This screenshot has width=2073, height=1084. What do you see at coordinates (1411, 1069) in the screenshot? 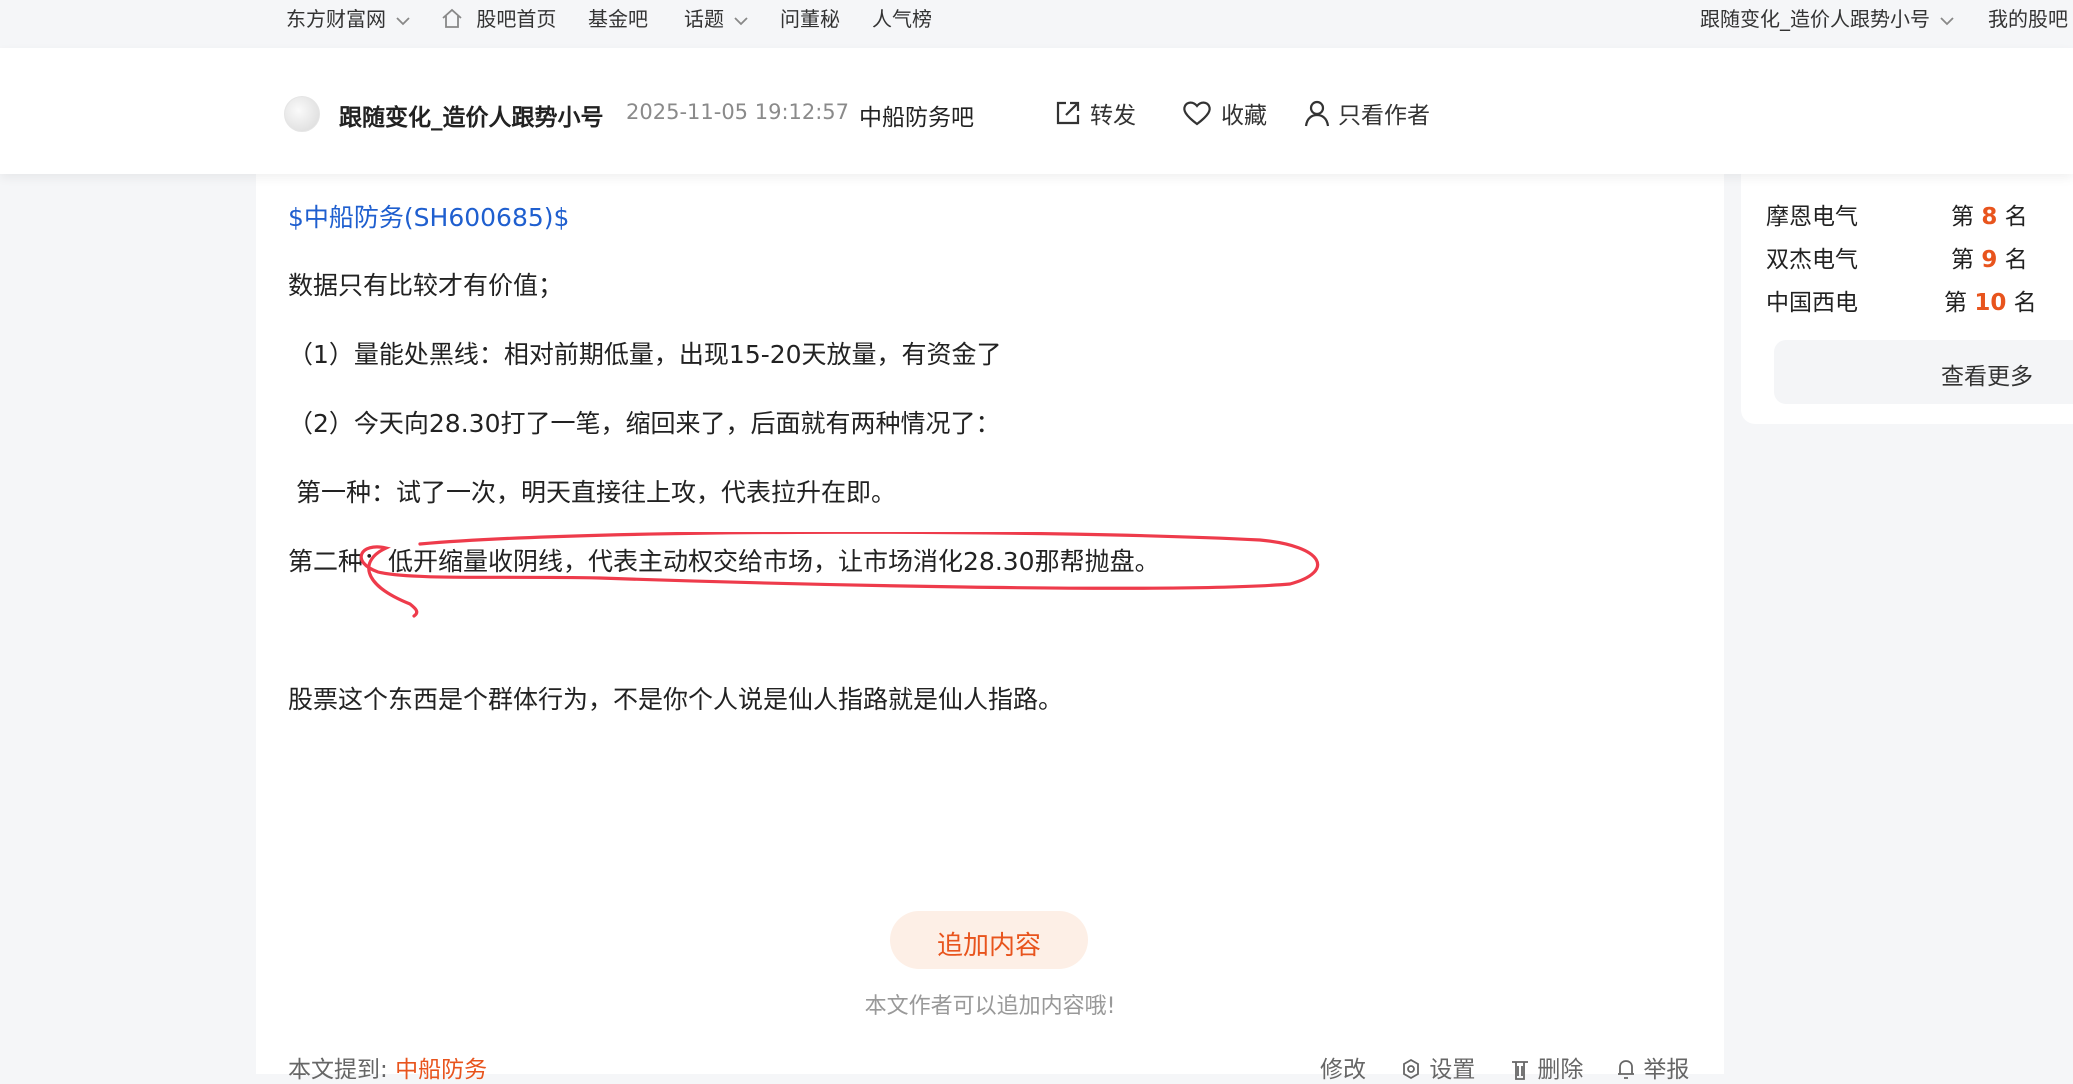
I see `gear-icon` at bounding box center [1411, 1069].